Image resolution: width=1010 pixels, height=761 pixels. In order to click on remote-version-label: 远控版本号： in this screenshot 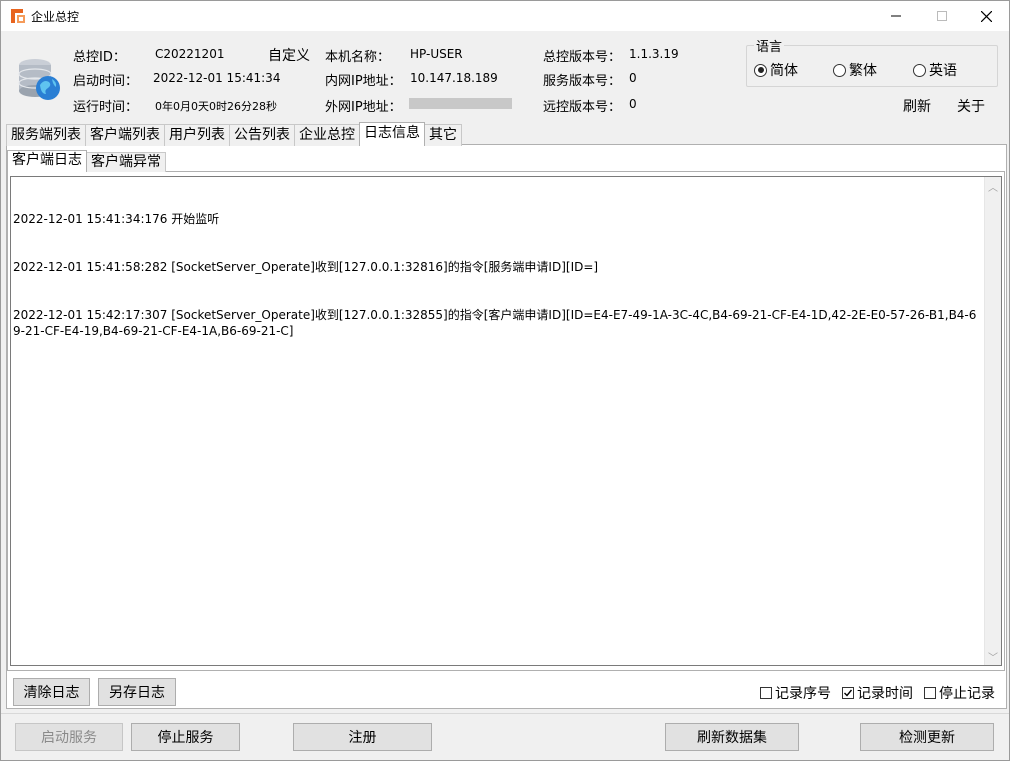, I will do `click(582, 107)`.